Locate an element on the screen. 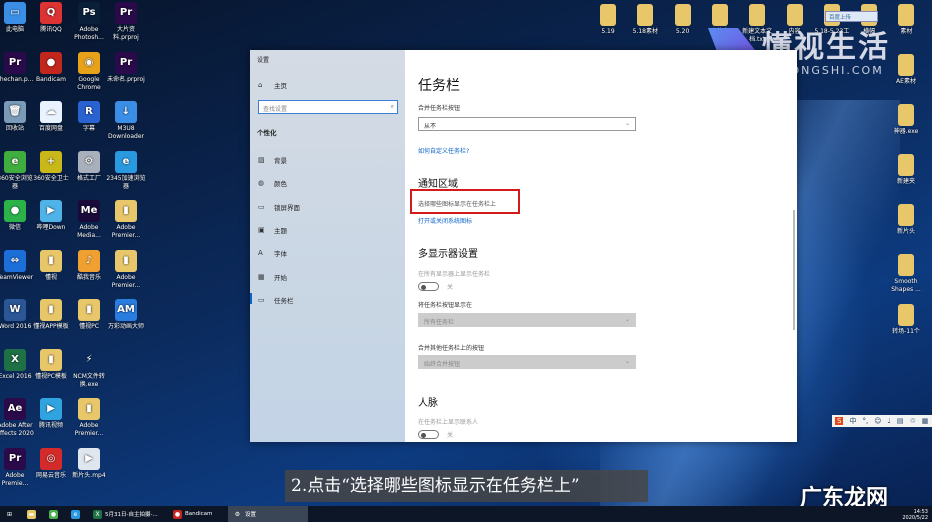  system-icons-link: 打开或关闭系统图标 is located at coordinates (445, 220).